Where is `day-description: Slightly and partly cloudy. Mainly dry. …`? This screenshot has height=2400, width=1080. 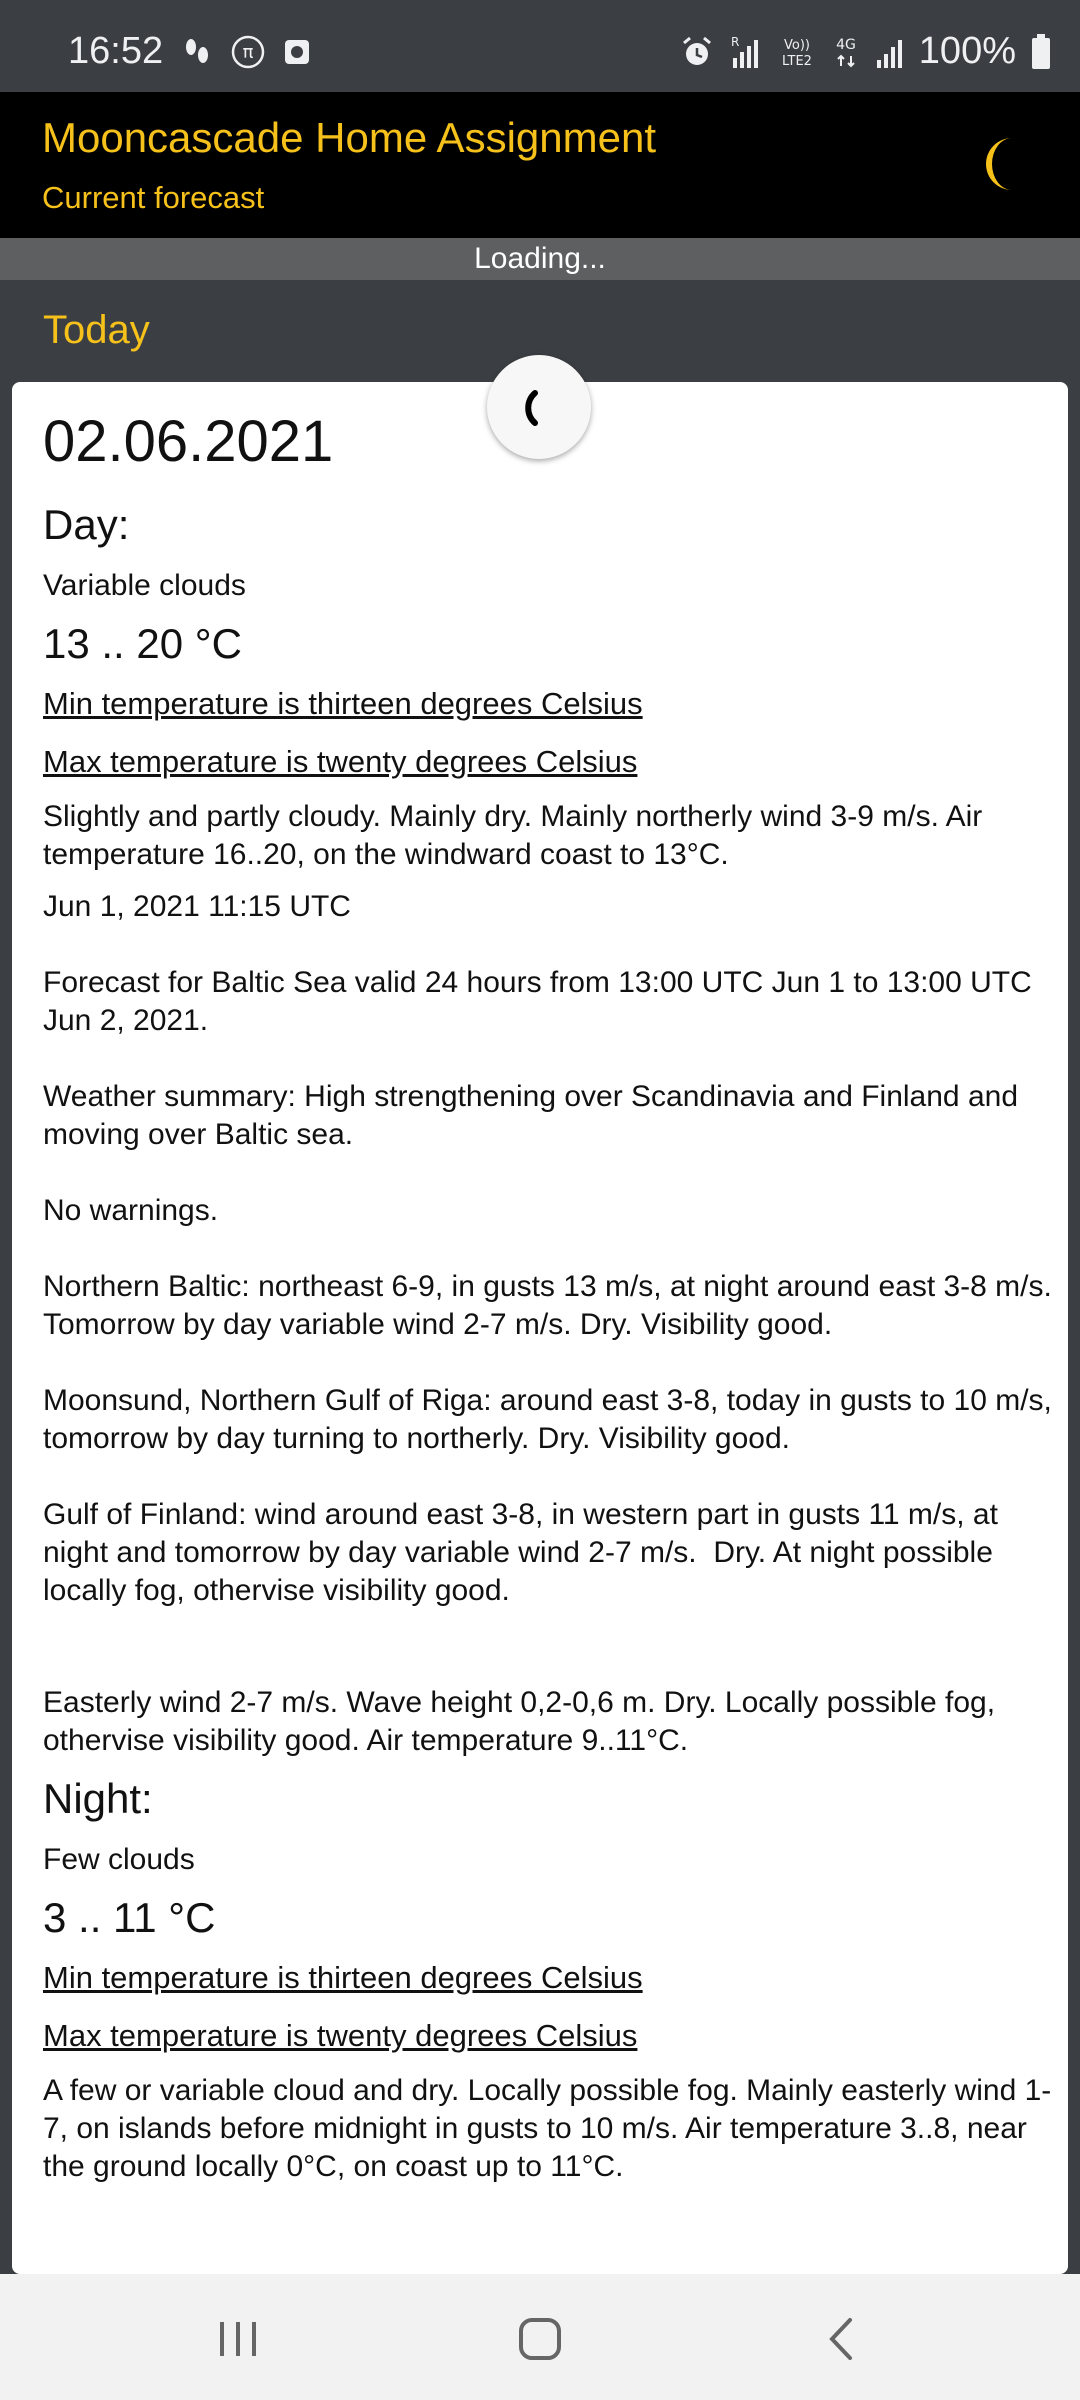 day-description: Slightly and partly cloudy. Mainly dry. … is located at coordinates (517, 835).